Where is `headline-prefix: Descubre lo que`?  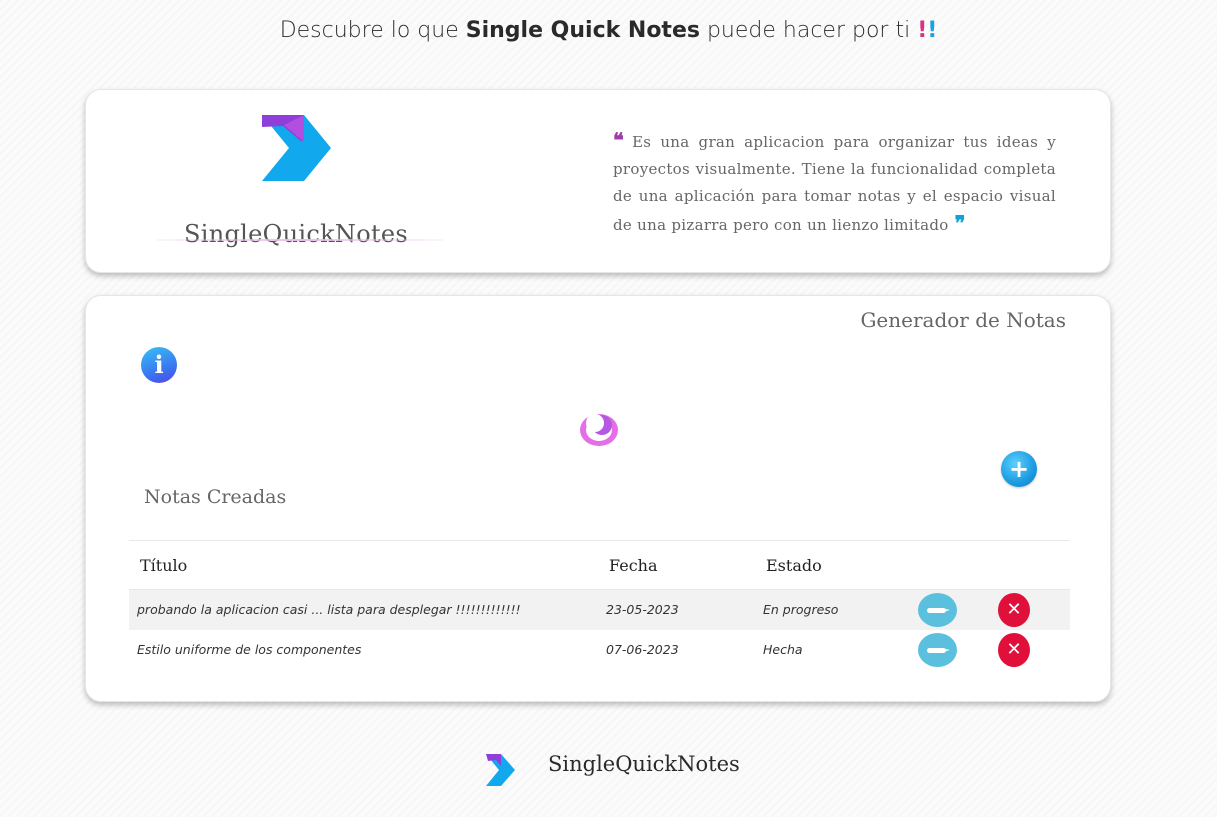
headline-prefix: Descubre lo que is located at coordinates (372, 30).